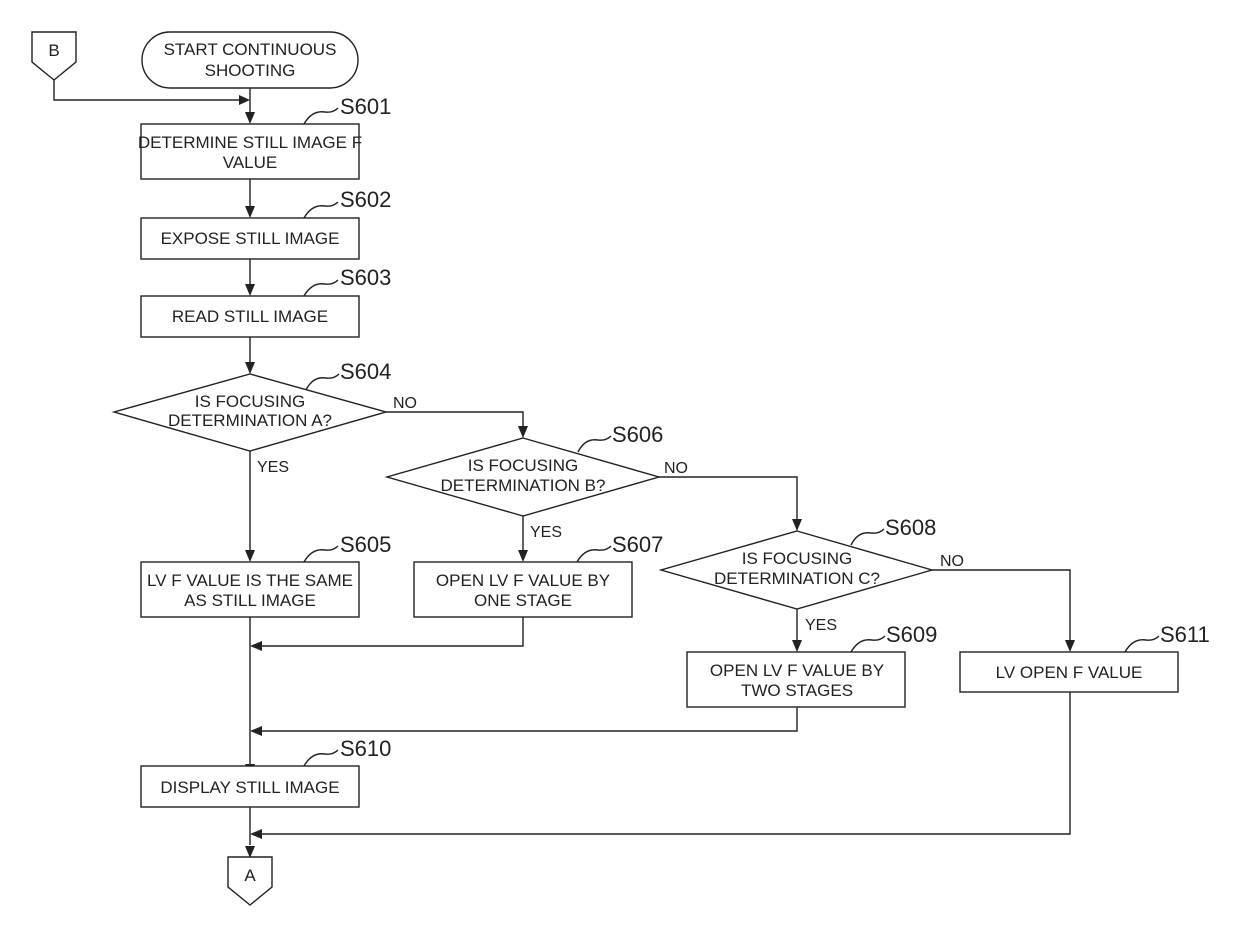  What do you see at coordinates (250, 70) in the screenshot?
I see `start-line2: SHOOTING` at bounding box center [250, 70].